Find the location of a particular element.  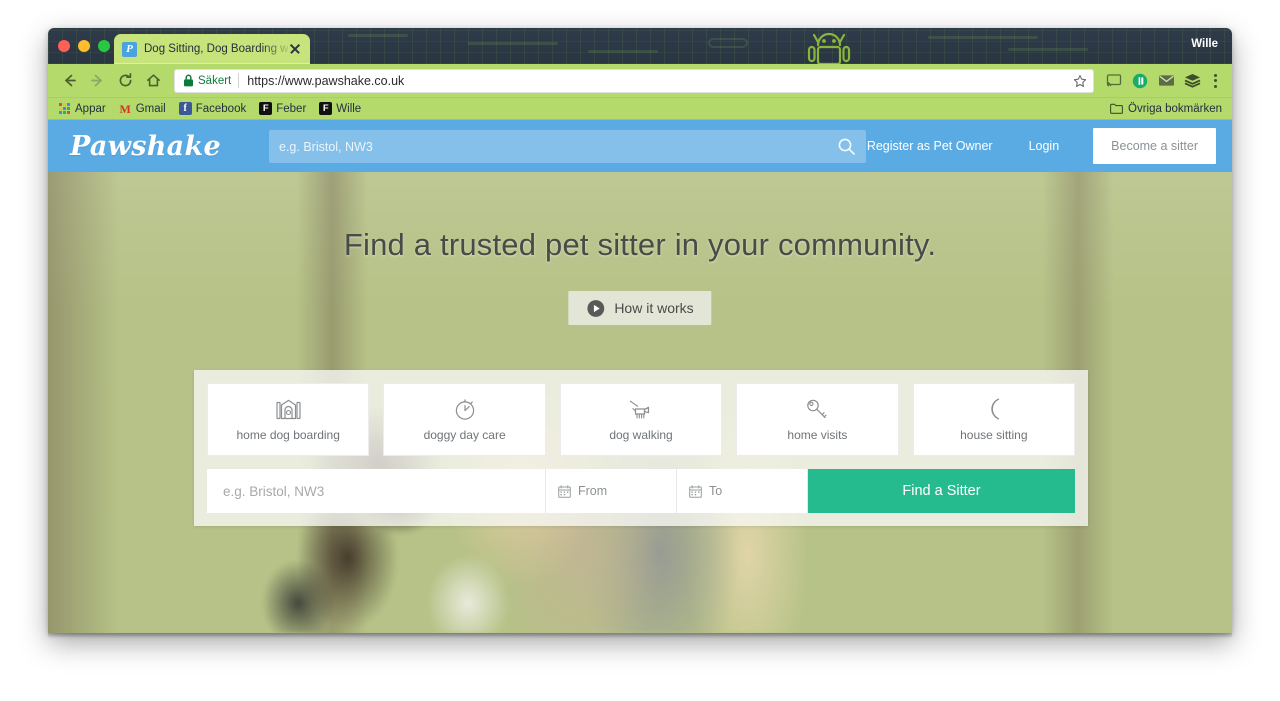

star-icon is located at coordinates (1080, 81).